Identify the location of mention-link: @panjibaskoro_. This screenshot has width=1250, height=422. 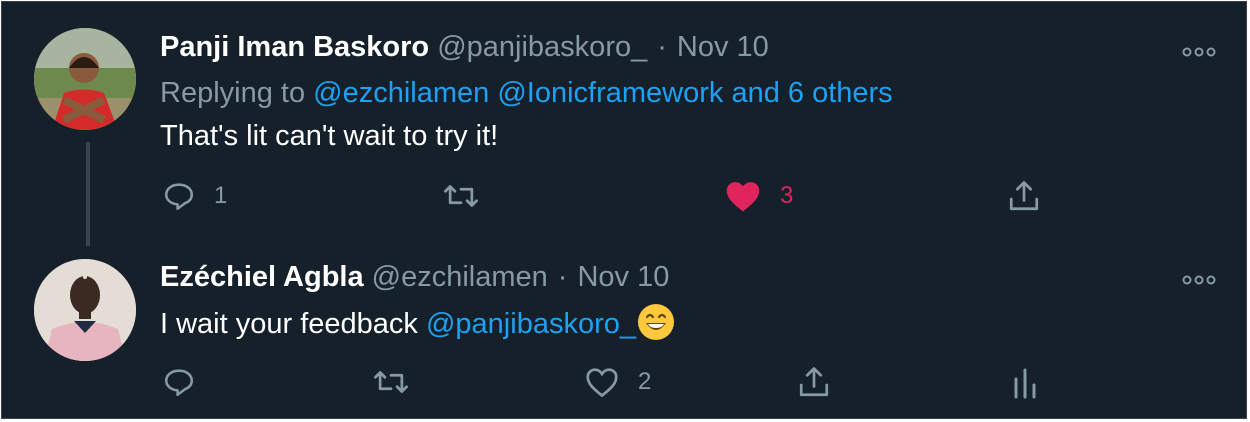
(531, 324).